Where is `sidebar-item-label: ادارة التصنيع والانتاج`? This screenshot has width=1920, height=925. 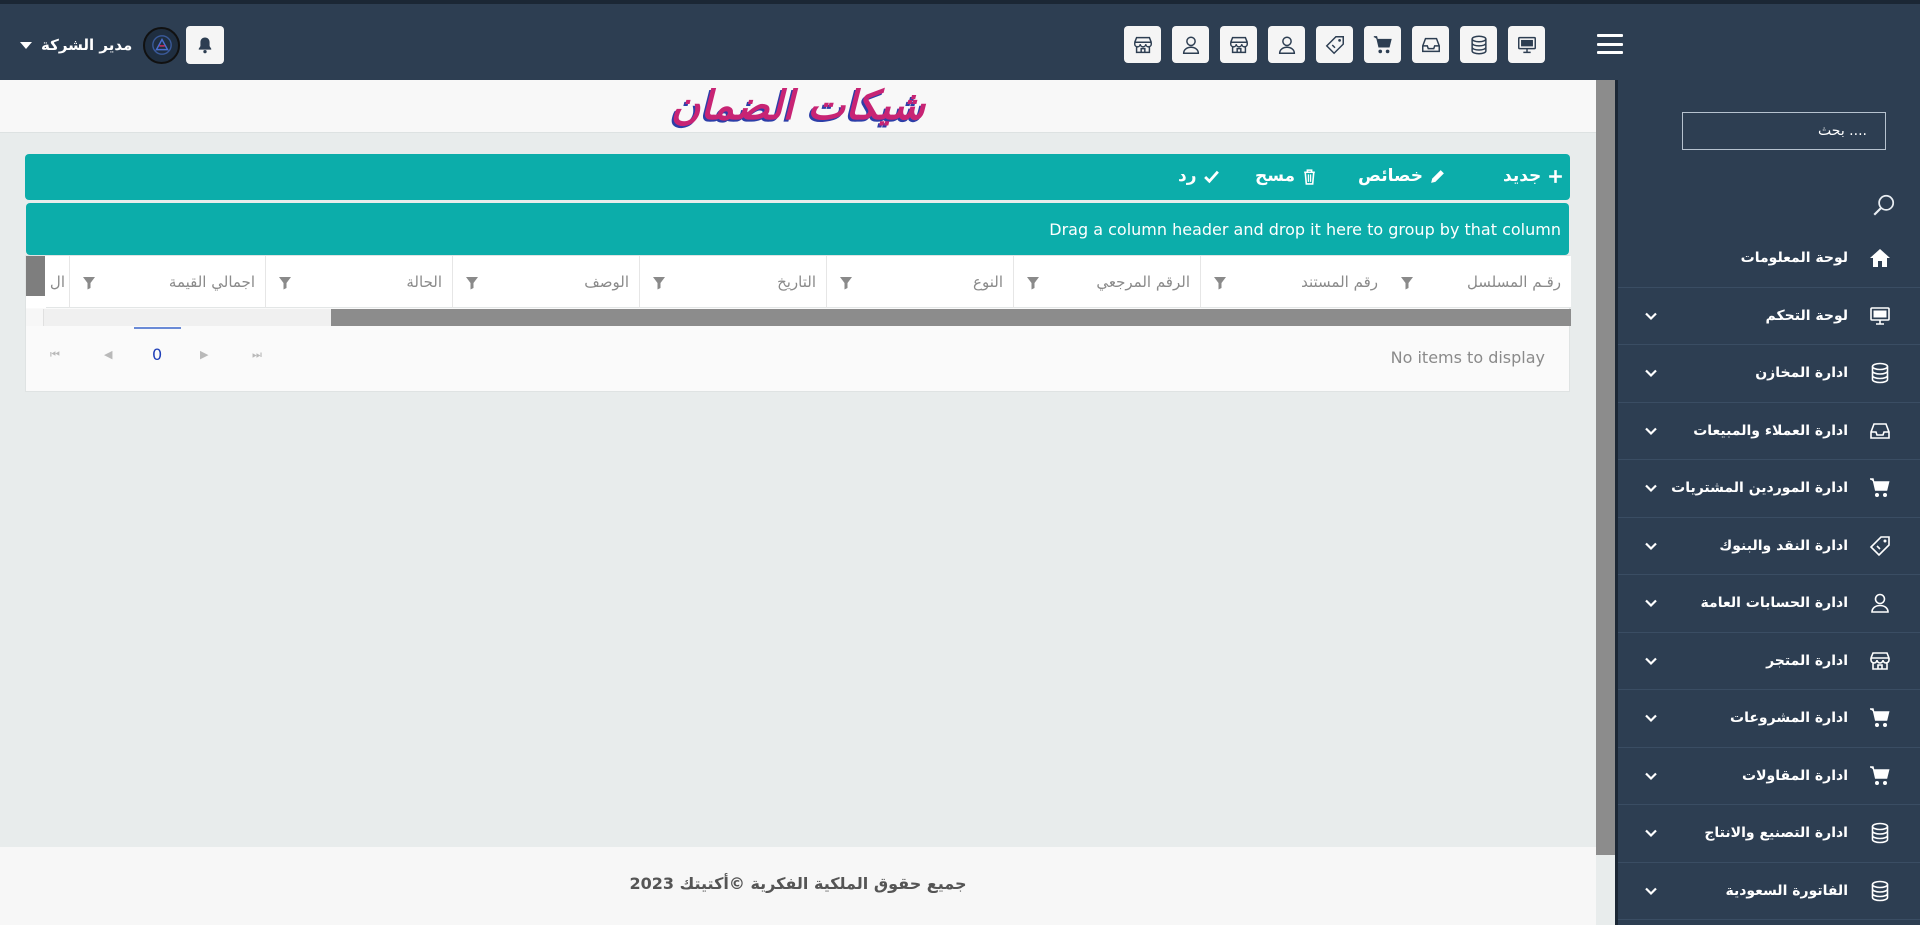
sidebar-item-label: ادارة التصنيع والانتاج is located at coordinates (1776, 833).